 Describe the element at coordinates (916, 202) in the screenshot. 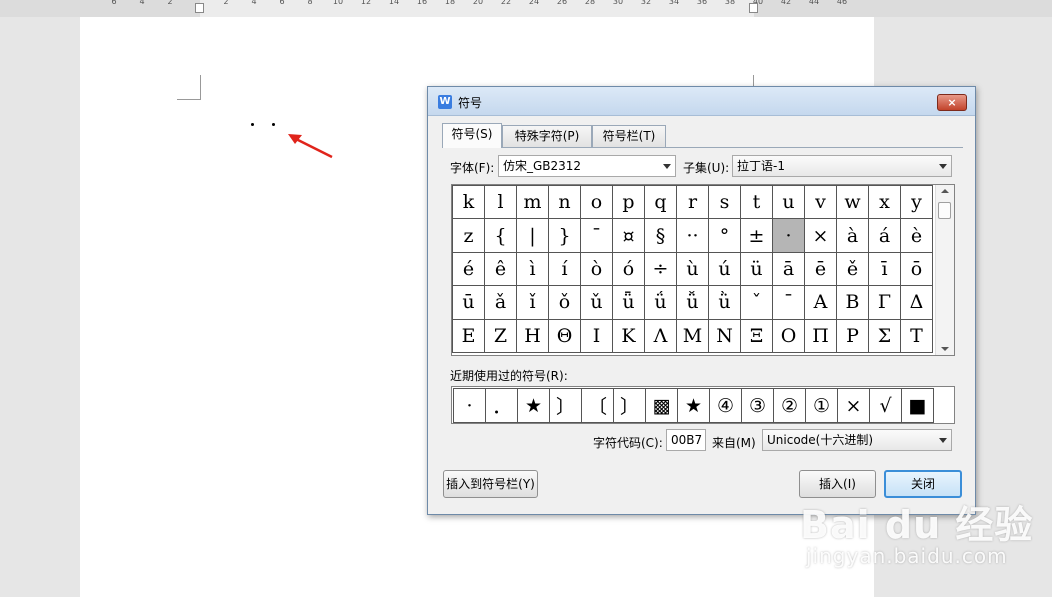

I see `symbol-cell: y` at that location.